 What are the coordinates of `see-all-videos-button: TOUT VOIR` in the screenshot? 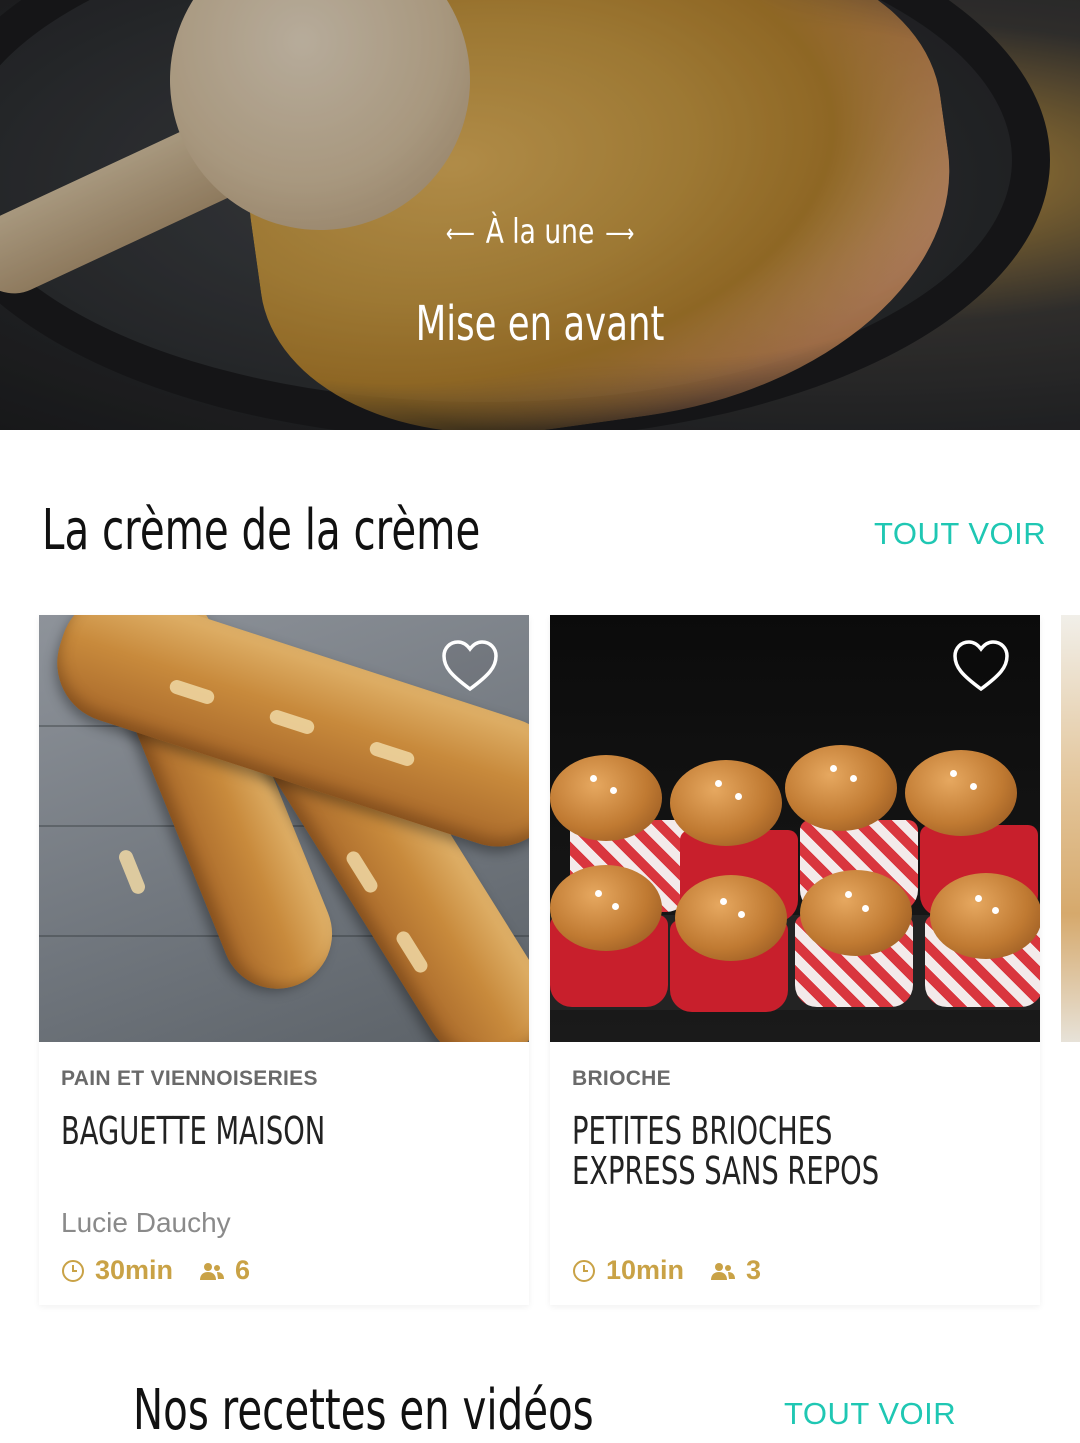 It's located at (870, 1414).